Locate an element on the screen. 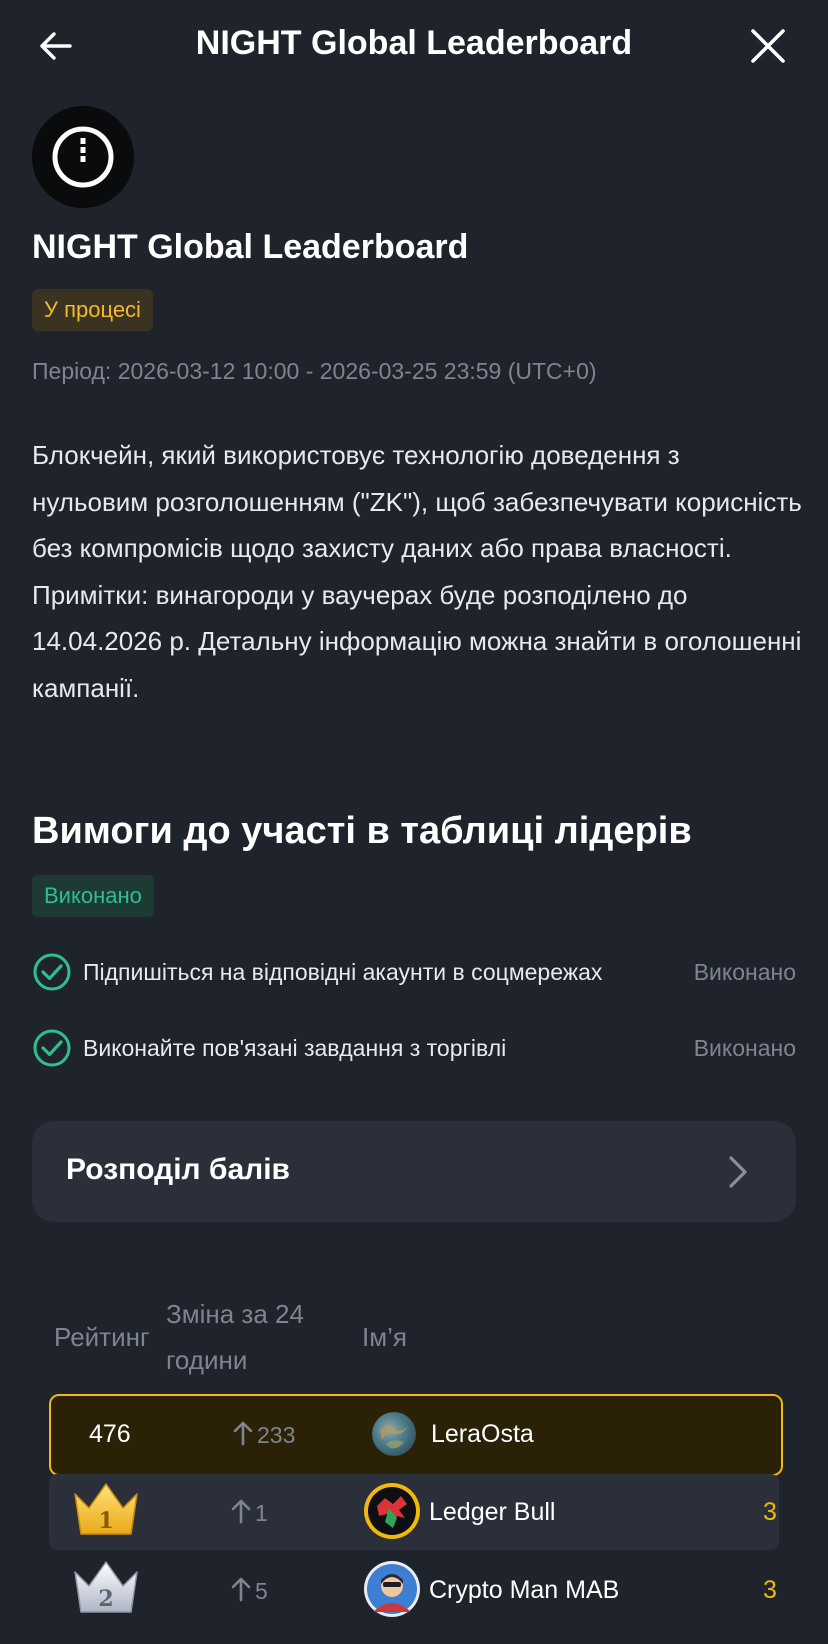 Image resolution: width=828 pixels, height=1644 pixels. rank-change: 5 is located at coordinates (249, 1590).